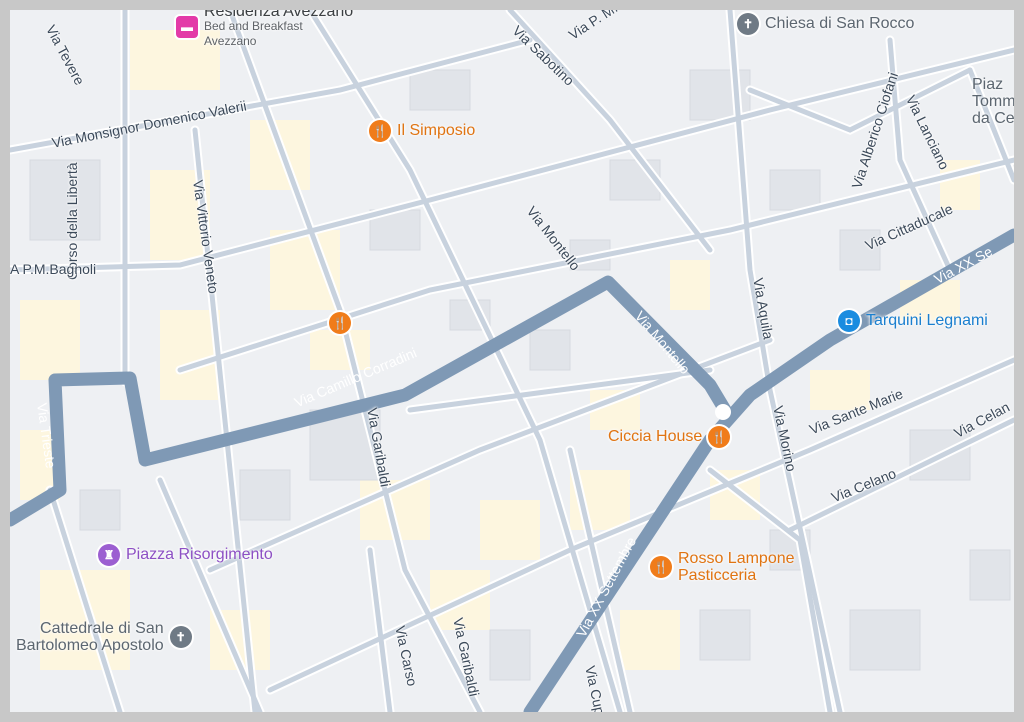 Image resolution: width=1024 pixels, height=722 pixels. I want to click on hotel-icon: ▬, so click(187, 26).